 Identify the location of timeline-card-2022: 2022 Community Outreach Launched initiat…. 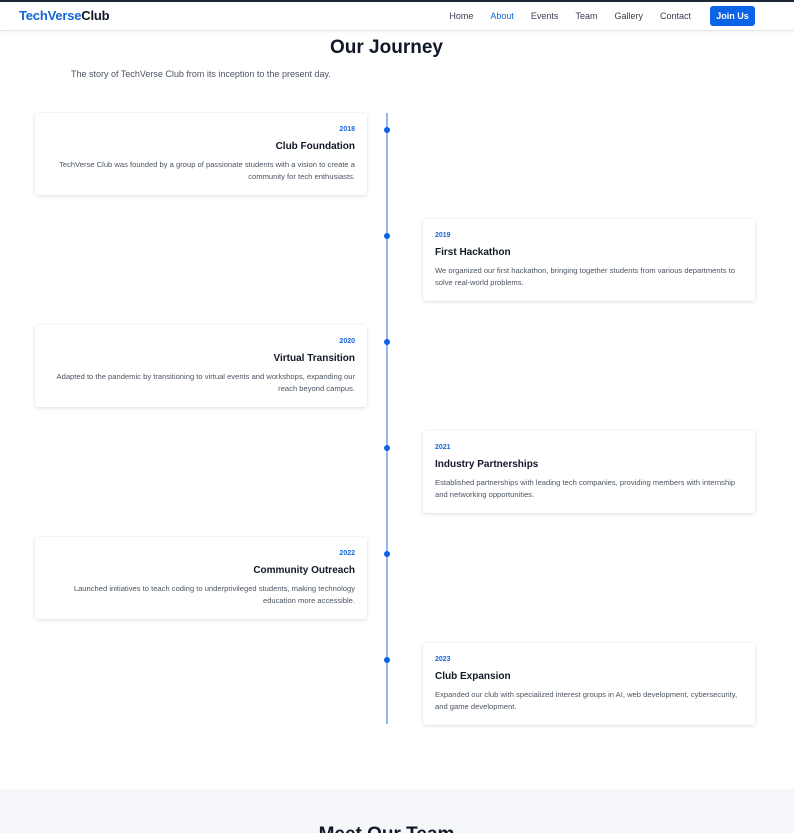
(201, 578).